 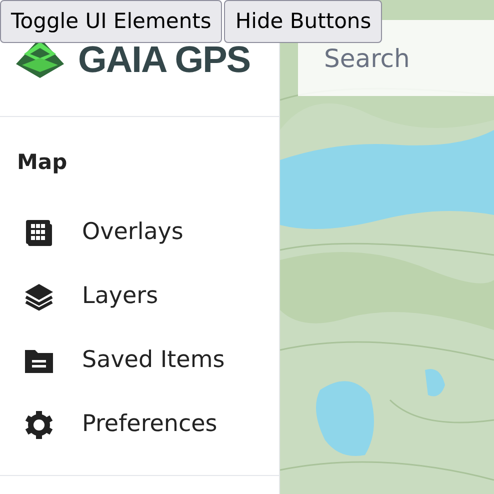 What do you see at coordinates (139, 232) in the screenshot?
I see `menu-item: Overlays` at bounding box center [139, 232].